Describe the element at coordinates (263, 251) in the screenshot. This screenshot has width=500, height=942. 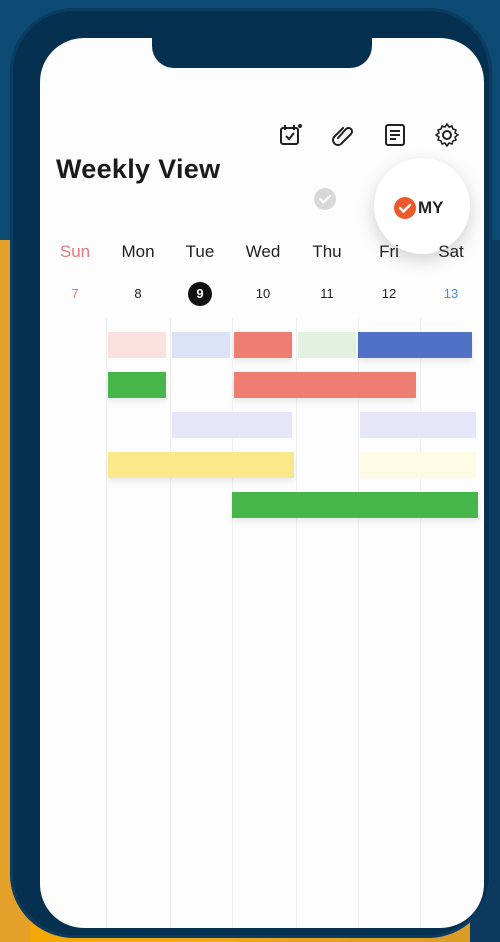
I see `day-name: Wed` at that location.